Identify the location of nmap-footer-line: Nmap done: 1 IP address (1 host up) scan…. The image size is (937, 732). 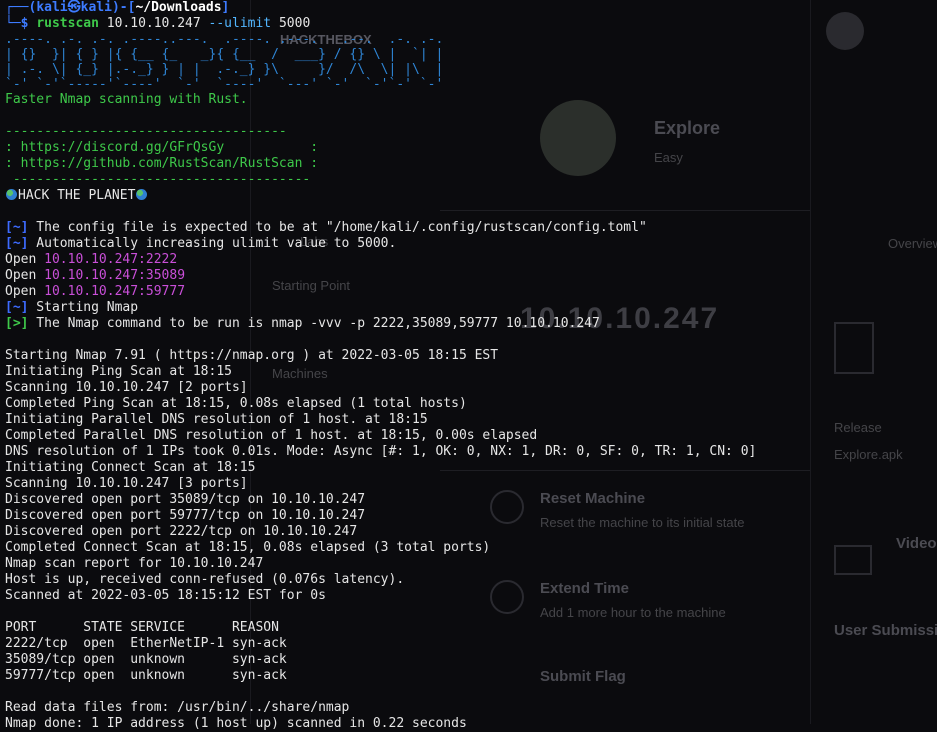
(236, 723).